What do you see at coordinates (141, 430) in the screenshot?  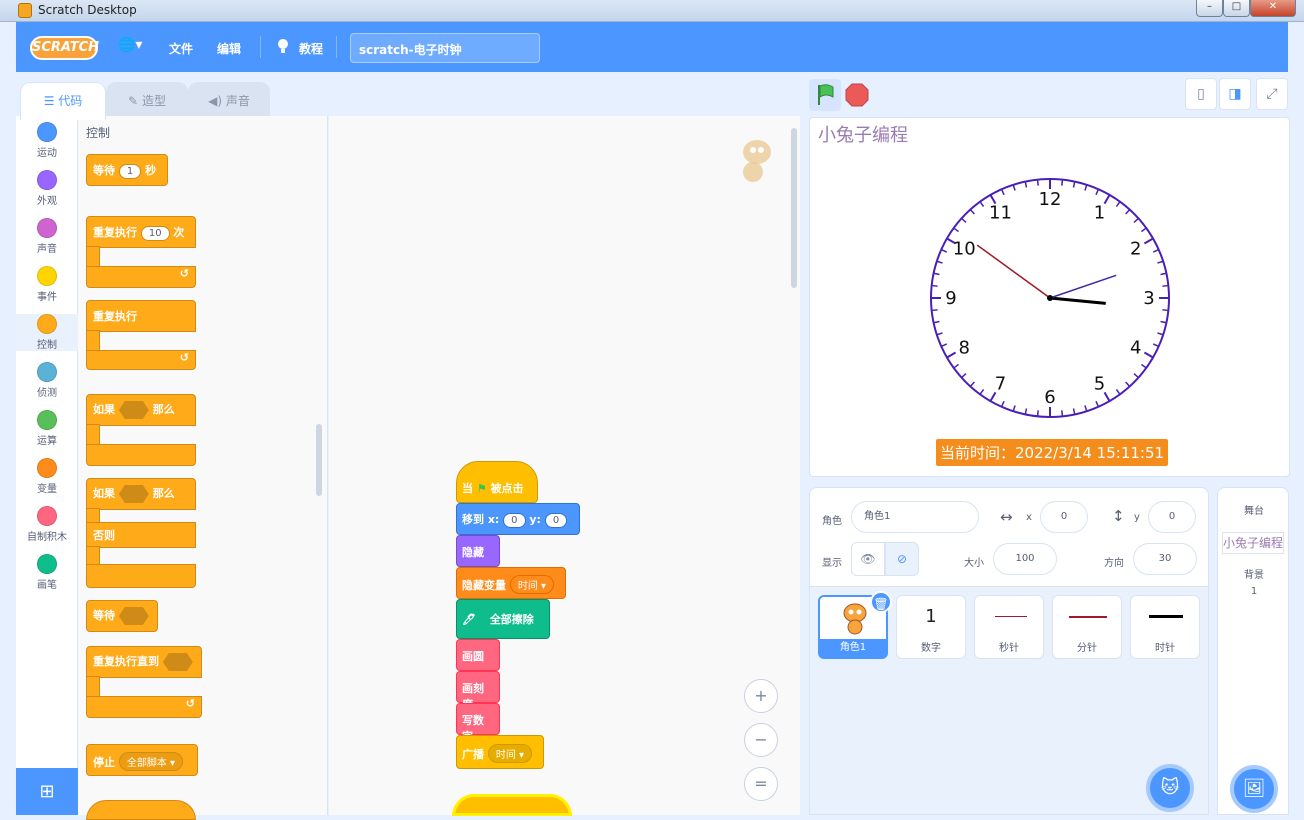 I see `if-then-block: 如果 那么` at bounding box center [141, 430].